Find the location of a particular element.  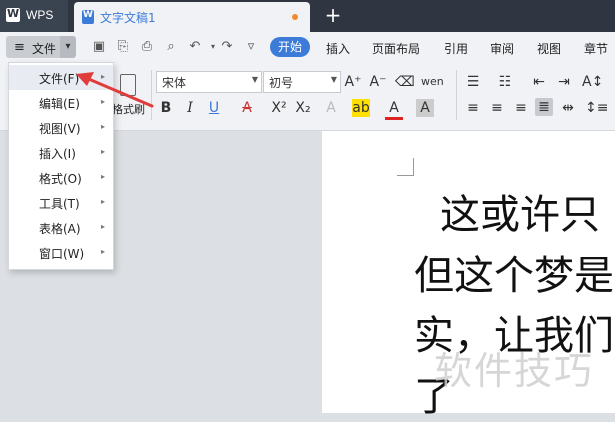

subscript-icon: X₂ is located at coordinates (303, 108).